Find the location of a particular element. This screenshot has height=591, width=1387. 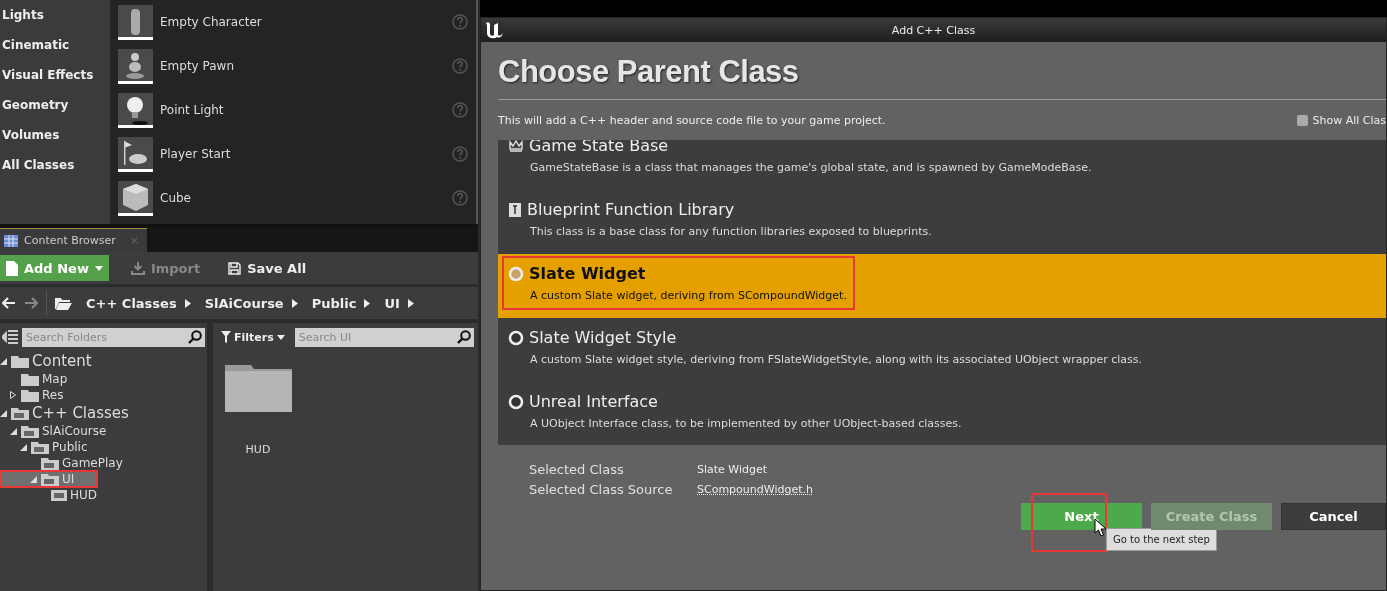

summary-label: Selected Class Source is located at coordinates (601, 489).